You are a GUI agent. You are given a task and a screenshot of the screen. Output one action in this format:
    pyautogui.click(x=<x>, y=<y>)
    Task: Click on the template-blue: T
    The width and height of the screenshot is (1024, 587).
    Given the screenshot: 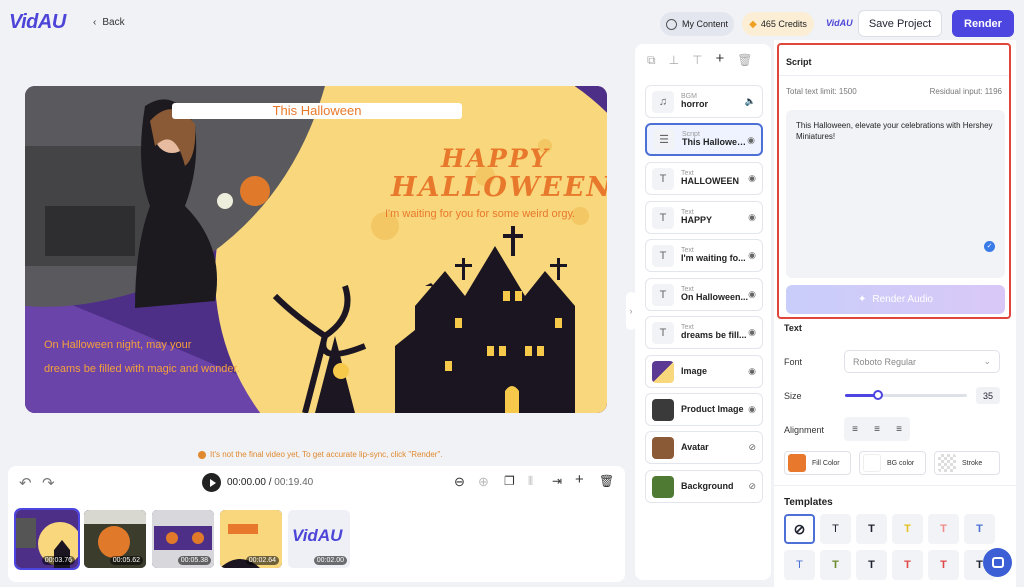 What is the action you would take?
    pyautogui.click(x=979, y=529)
    